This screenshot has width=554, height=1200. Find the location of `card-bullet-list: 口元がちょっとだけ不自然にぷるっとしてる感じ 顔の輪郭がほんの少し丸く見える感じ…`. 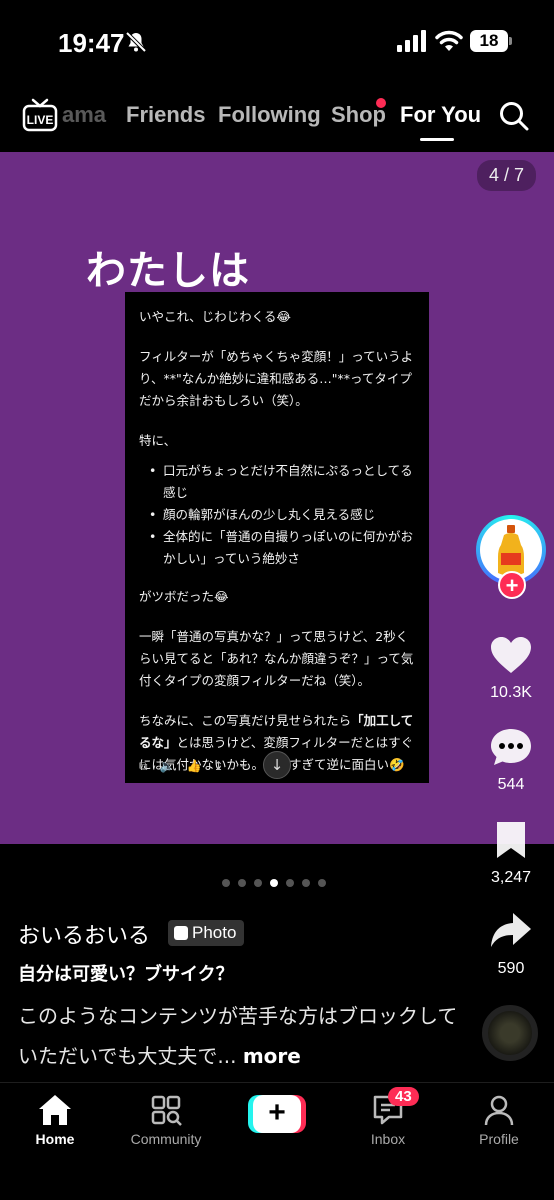

card-bullet-list: 口元がちょっとだけ不自然にぷるっとしてる感じ 顔の輪郭がほんの少し丸く見える感じ… is located at coordinates (278, 515).